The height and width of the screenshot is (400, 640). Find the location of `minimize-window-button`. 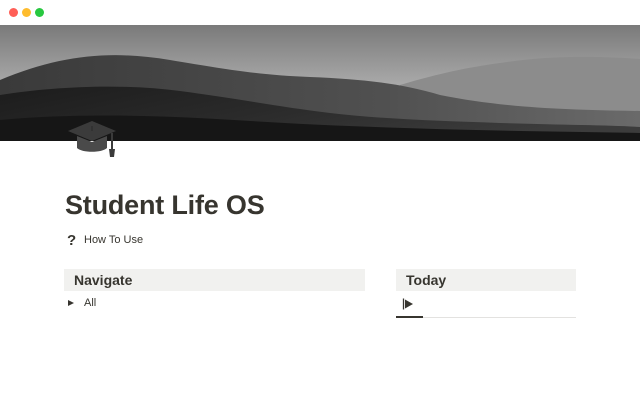

minimize-window-button is located at coordinates (26, 12).